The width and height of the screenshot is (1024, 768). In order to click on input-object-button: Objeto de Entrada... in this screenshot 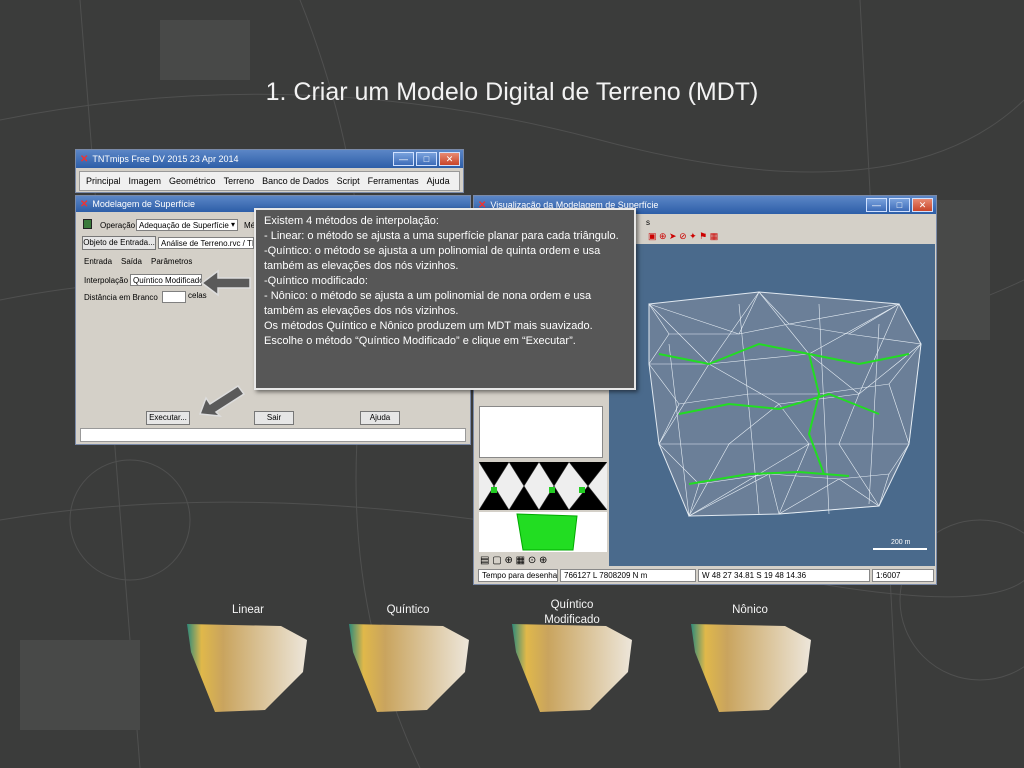, I will do `click(119, 243)`.